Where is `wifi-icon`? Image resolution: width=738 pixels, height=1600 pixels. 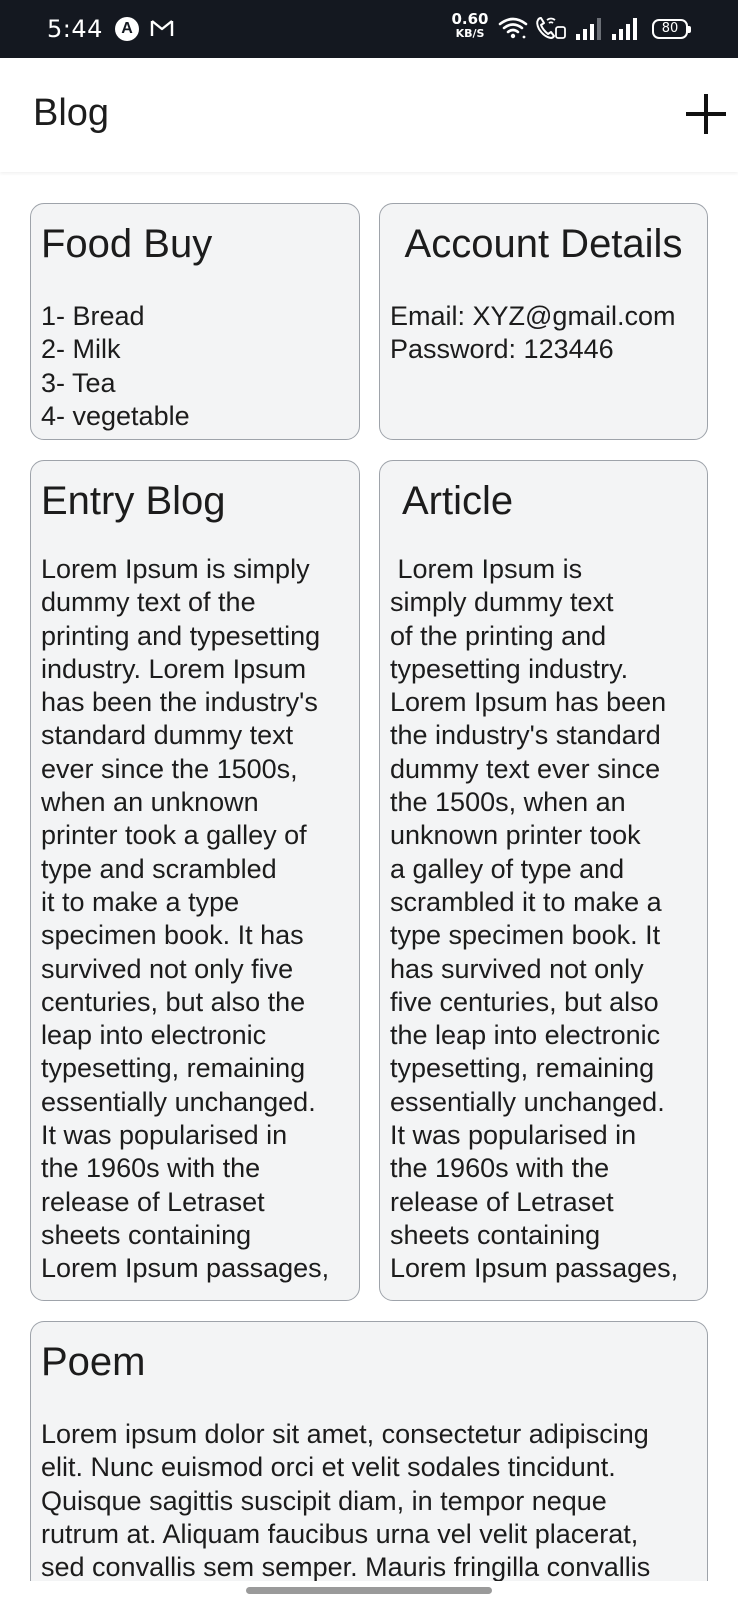 wifi-icon is located at coordinates (513, 30).